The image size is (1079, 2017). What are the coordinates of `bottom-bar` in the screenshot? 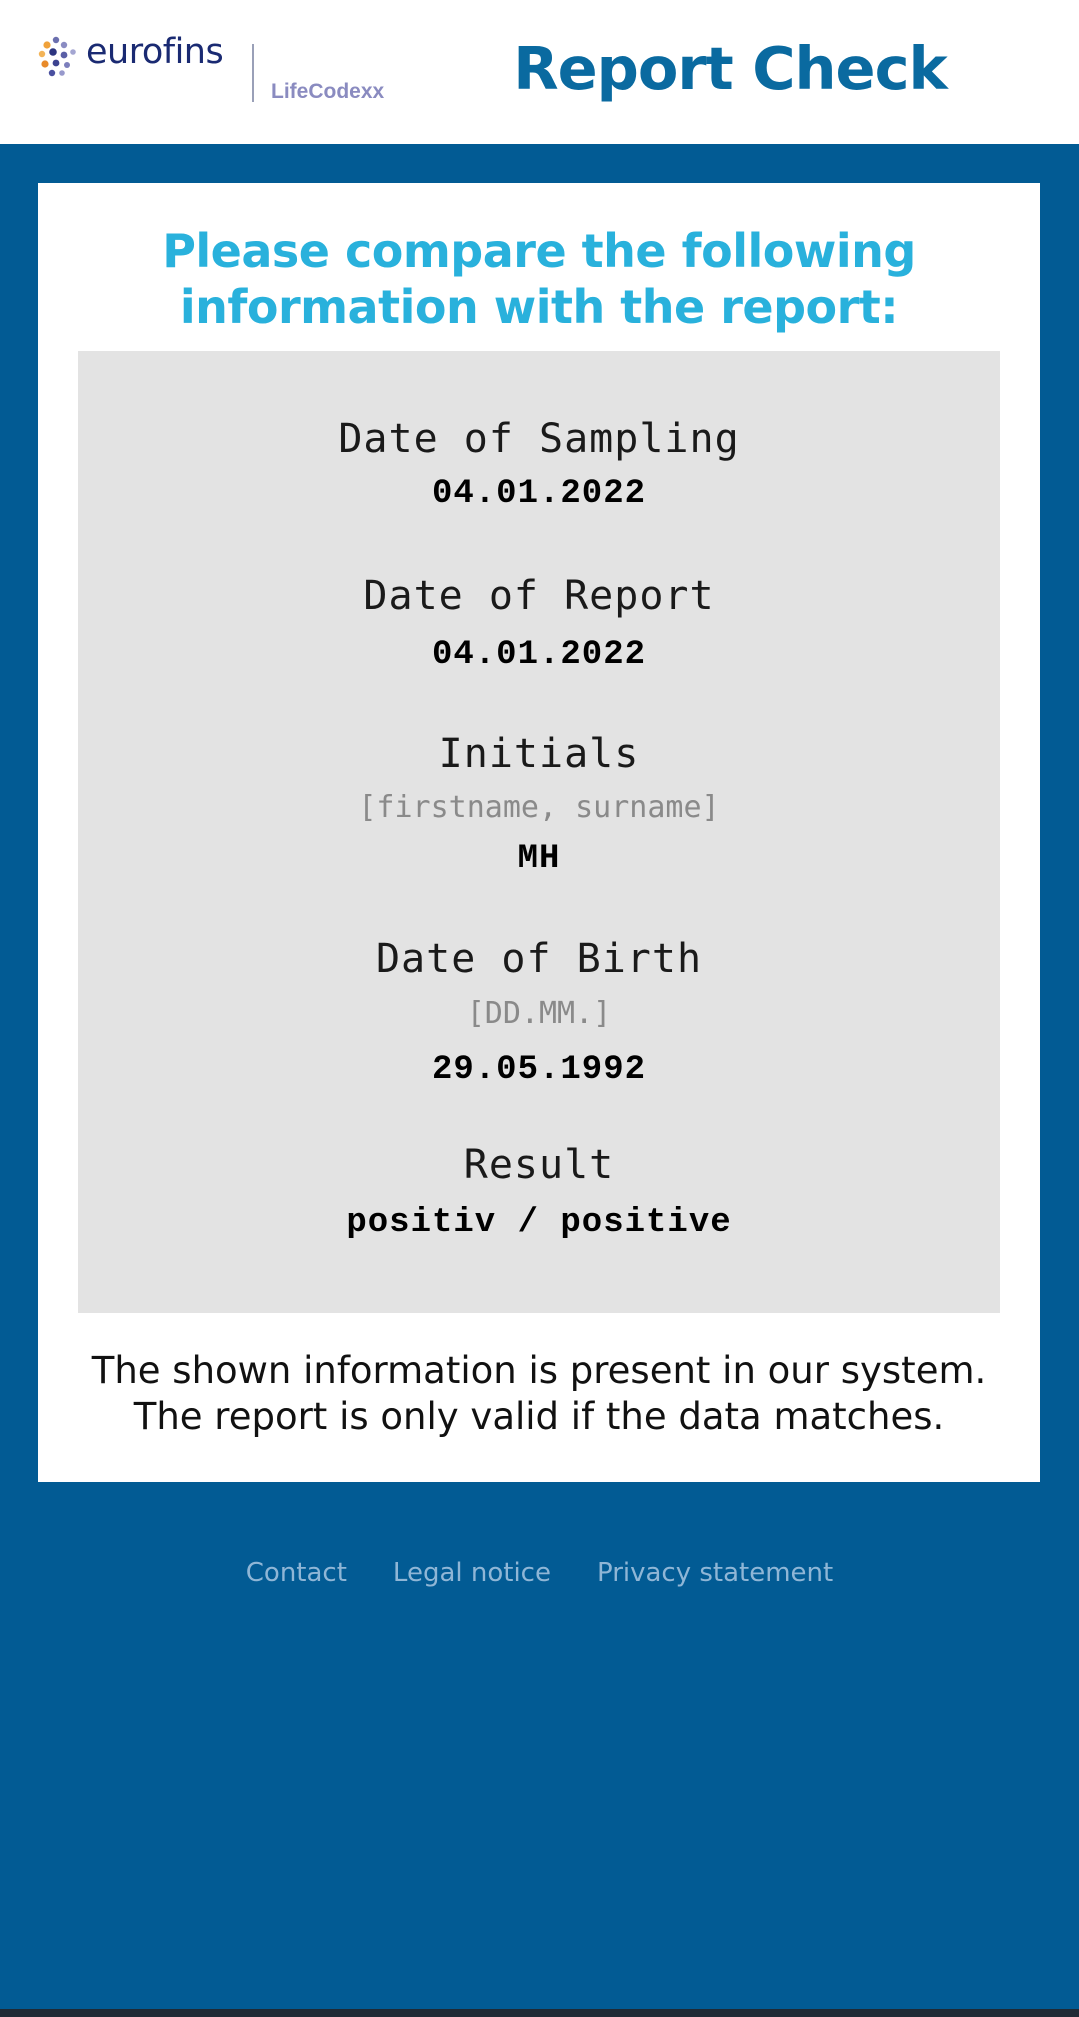 It's located at (539, 2013).